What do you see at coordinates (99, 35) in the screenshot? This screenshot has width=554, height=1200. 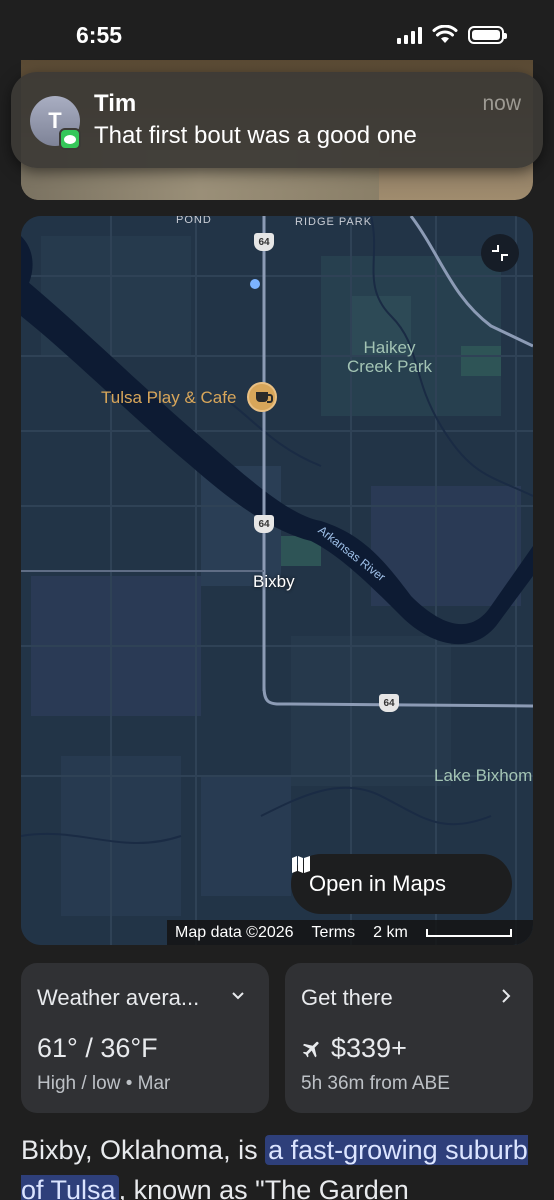 I see `status-time: 6:55` at bounding box center [99, 35].